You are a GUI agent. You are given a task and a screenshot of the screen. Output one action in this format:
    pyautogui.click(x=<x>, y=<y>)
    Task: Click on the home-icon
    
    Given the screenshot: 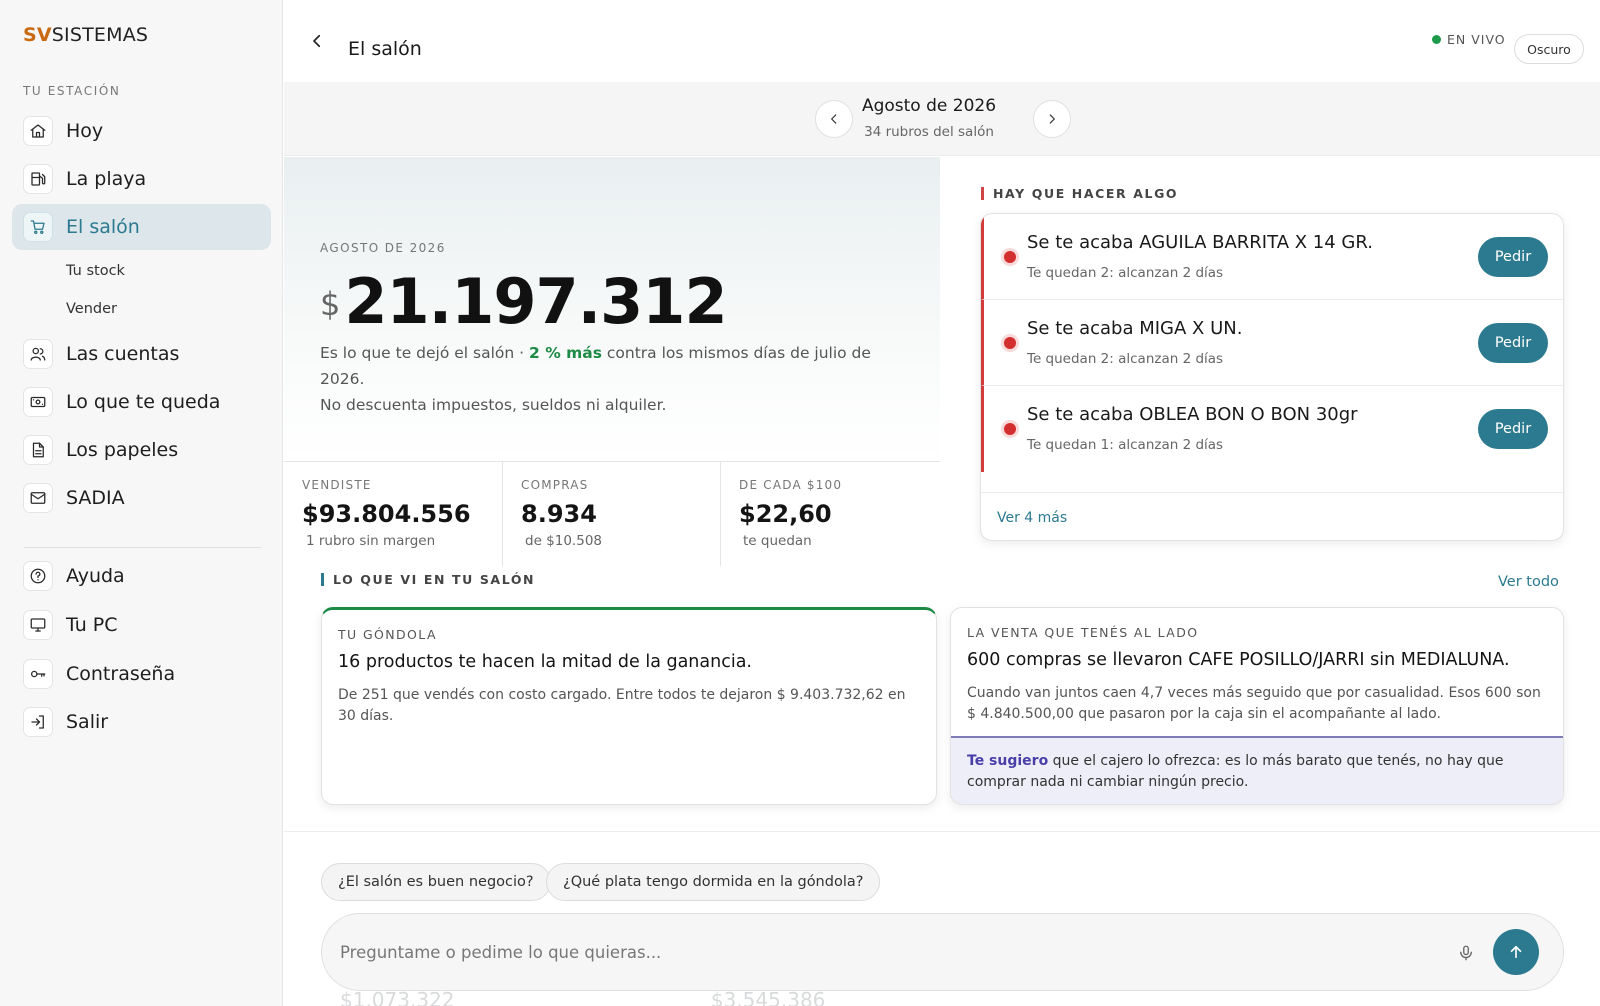 What is the action you would take?
    pyautogui.click(x=38, y=131)
    